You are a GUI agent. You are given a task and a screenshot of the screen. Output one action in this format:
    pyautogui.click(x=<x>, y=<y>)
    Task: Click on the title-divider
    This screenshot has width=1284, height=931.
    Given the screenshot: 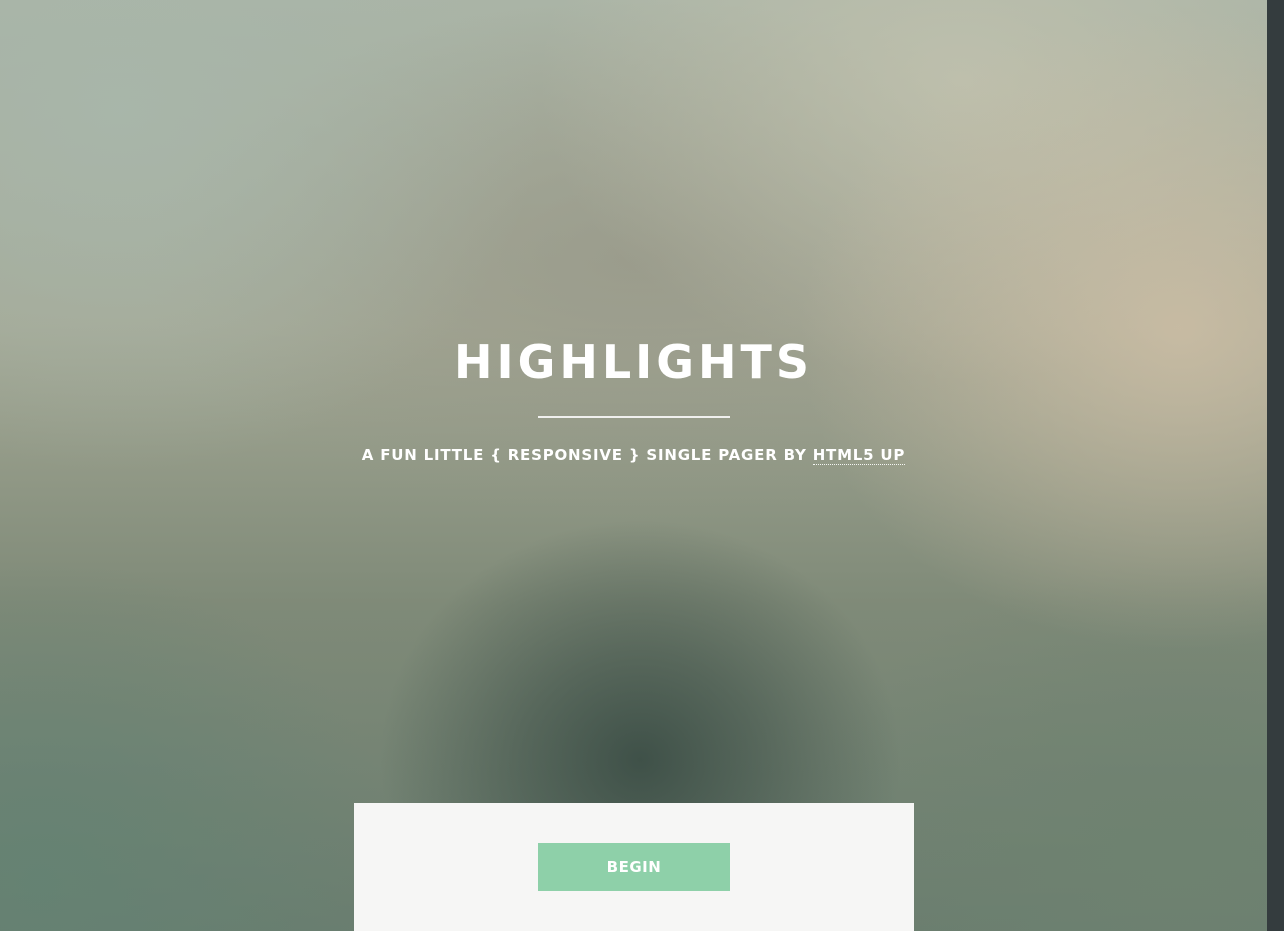 What is the action you would take?
    pyautogui.click(x=633, y=417)
    